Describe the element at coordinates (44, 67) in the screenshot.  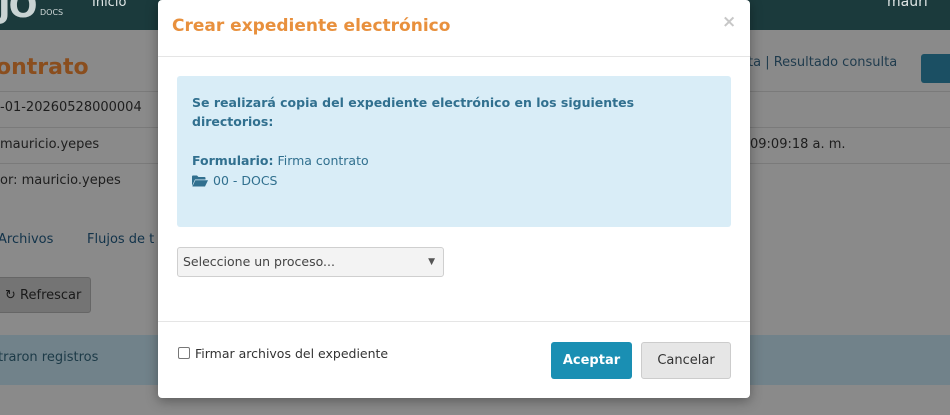
I see `page-title: ontrato` at that location.